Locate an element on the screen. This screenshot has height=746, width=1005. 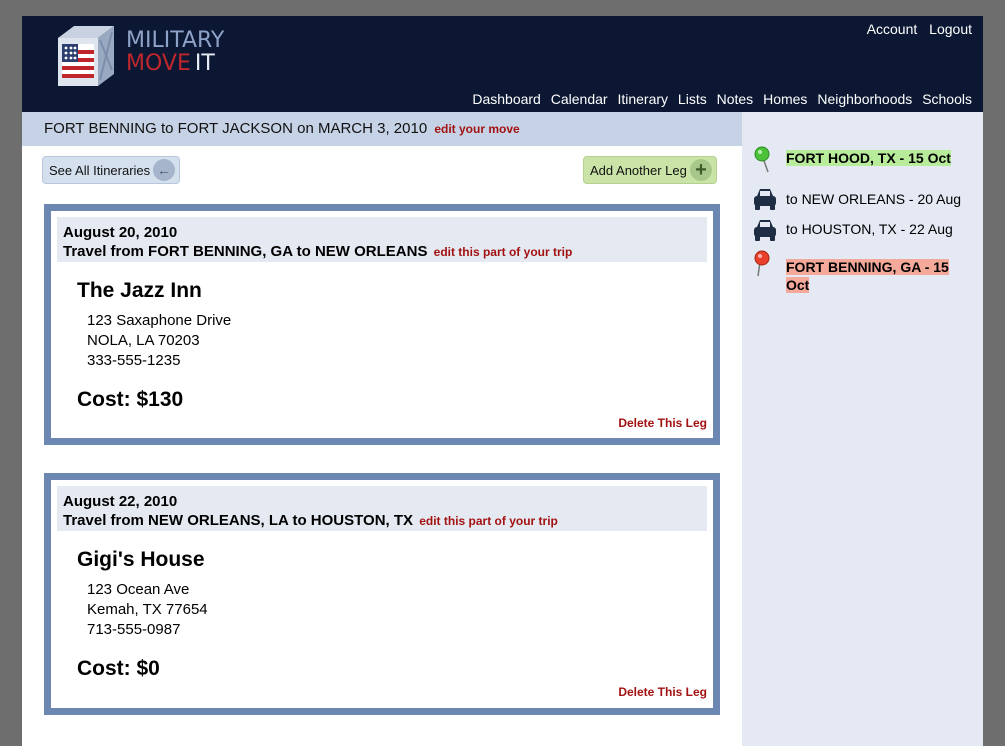
sidebar-stop: to HOUSTON, TX - 22 Aug is located at coordinates (864, 230).